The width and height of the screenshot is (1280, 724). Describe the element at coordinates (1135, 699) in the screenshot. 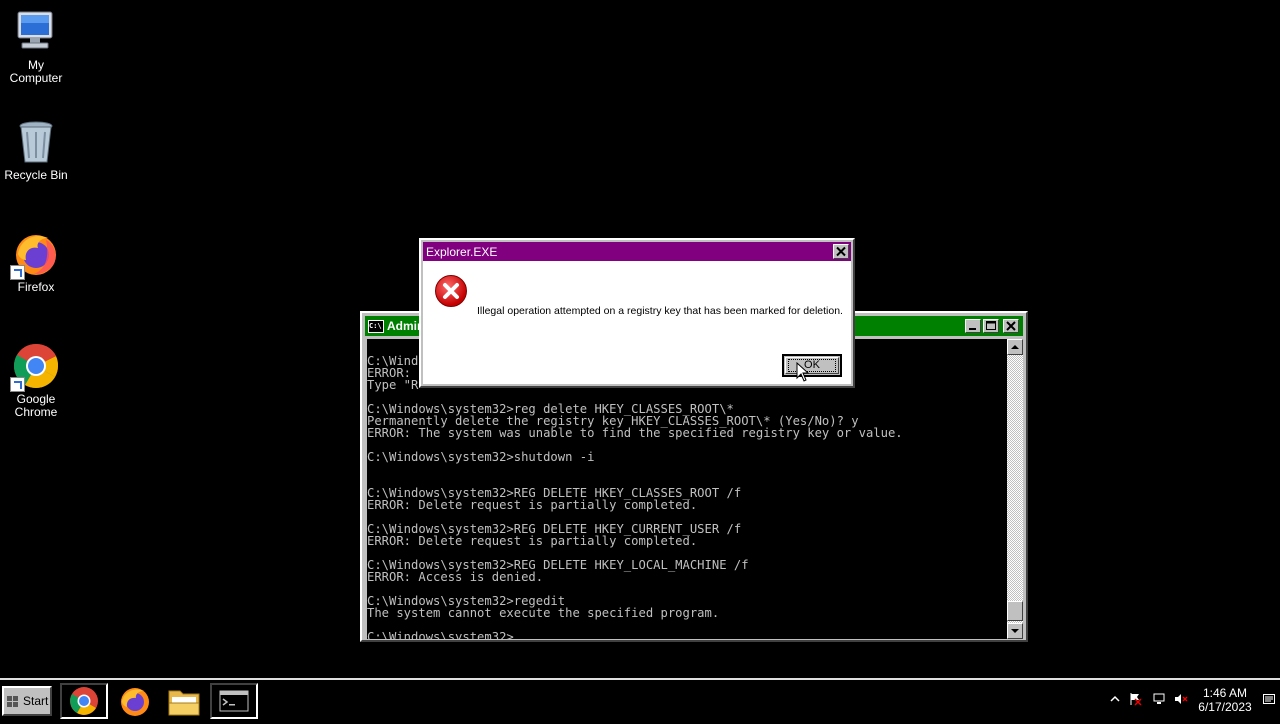

I see `action-center-flag-icon` at that location.